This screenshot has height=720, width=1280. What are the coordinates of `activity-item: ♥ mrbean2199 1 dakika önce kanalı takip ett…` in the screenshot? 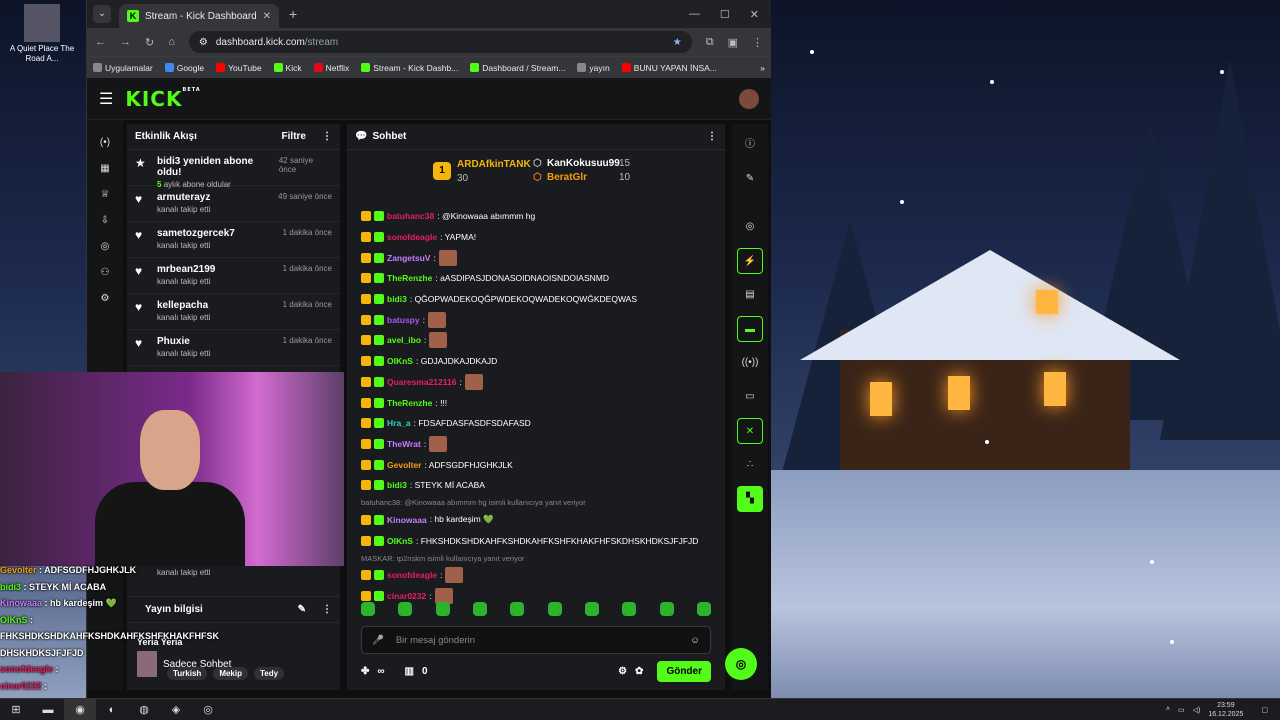 It's located at (233, 276).